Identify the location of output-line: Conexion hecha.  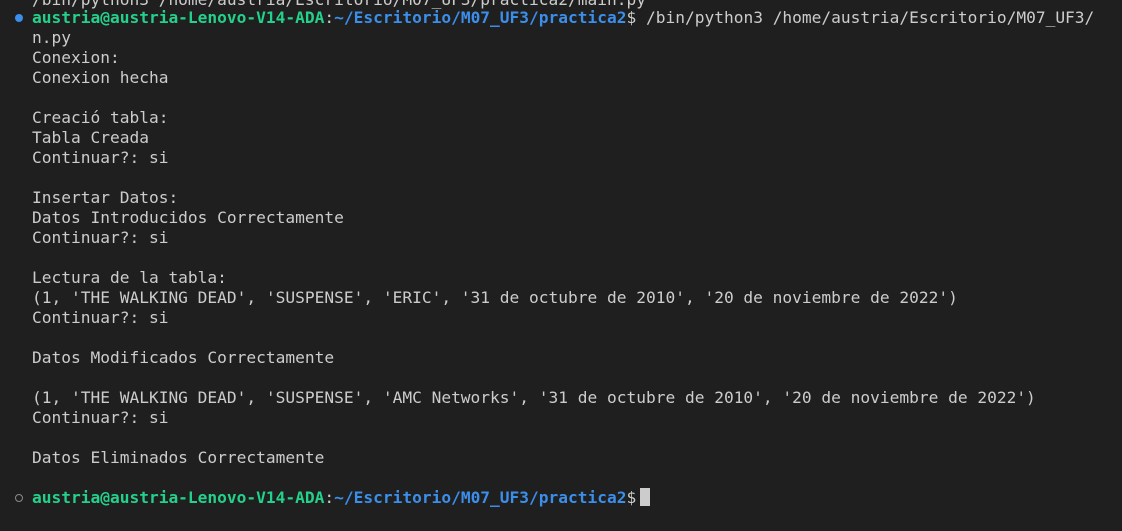
(100, 77).